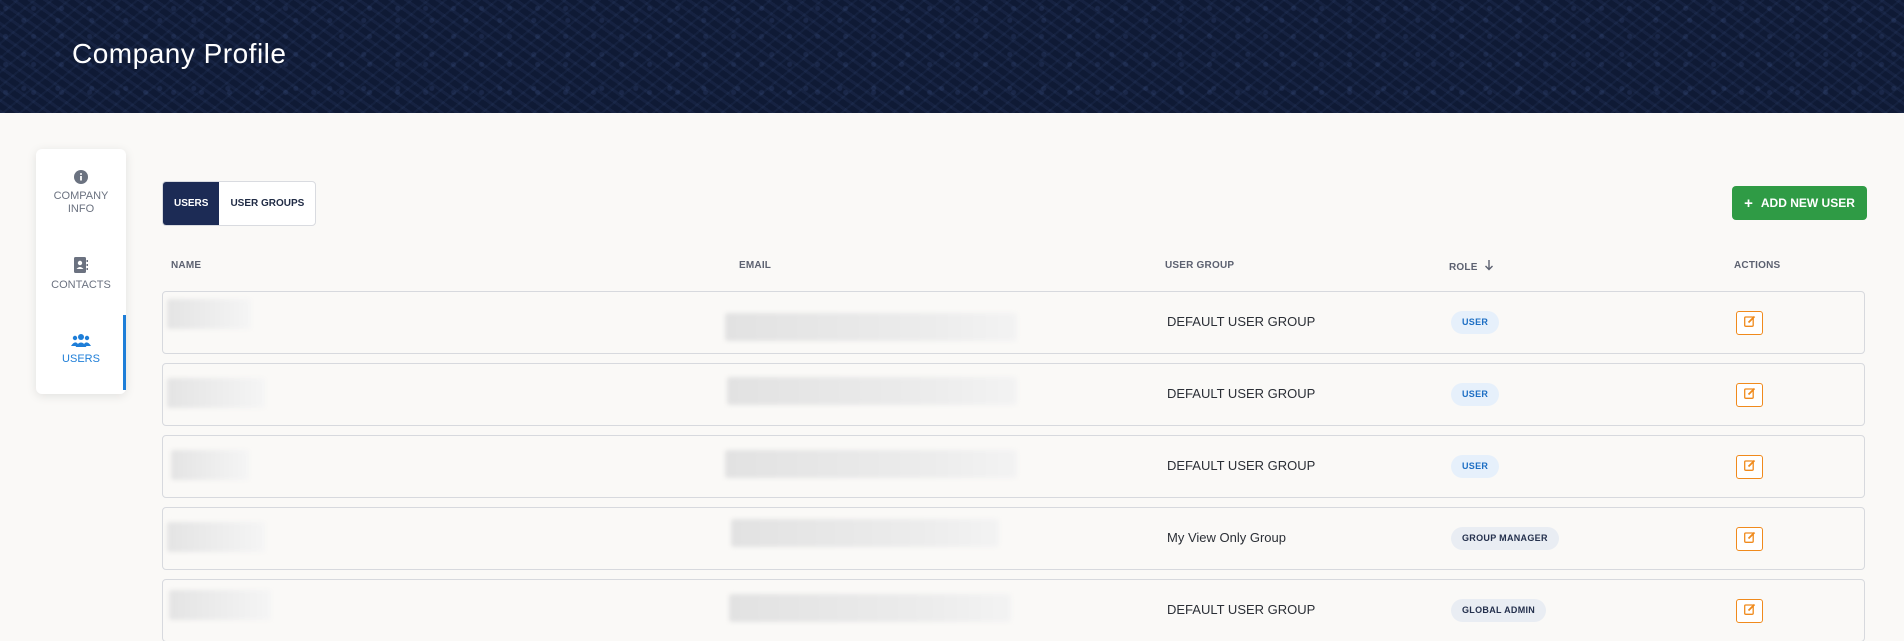 The width and height of the screenshot is (1904, 641). What do you see at coordinates (179, 53) in the screenshot?
I see `page-title: Company Profile` at bounding box center [179, 53].